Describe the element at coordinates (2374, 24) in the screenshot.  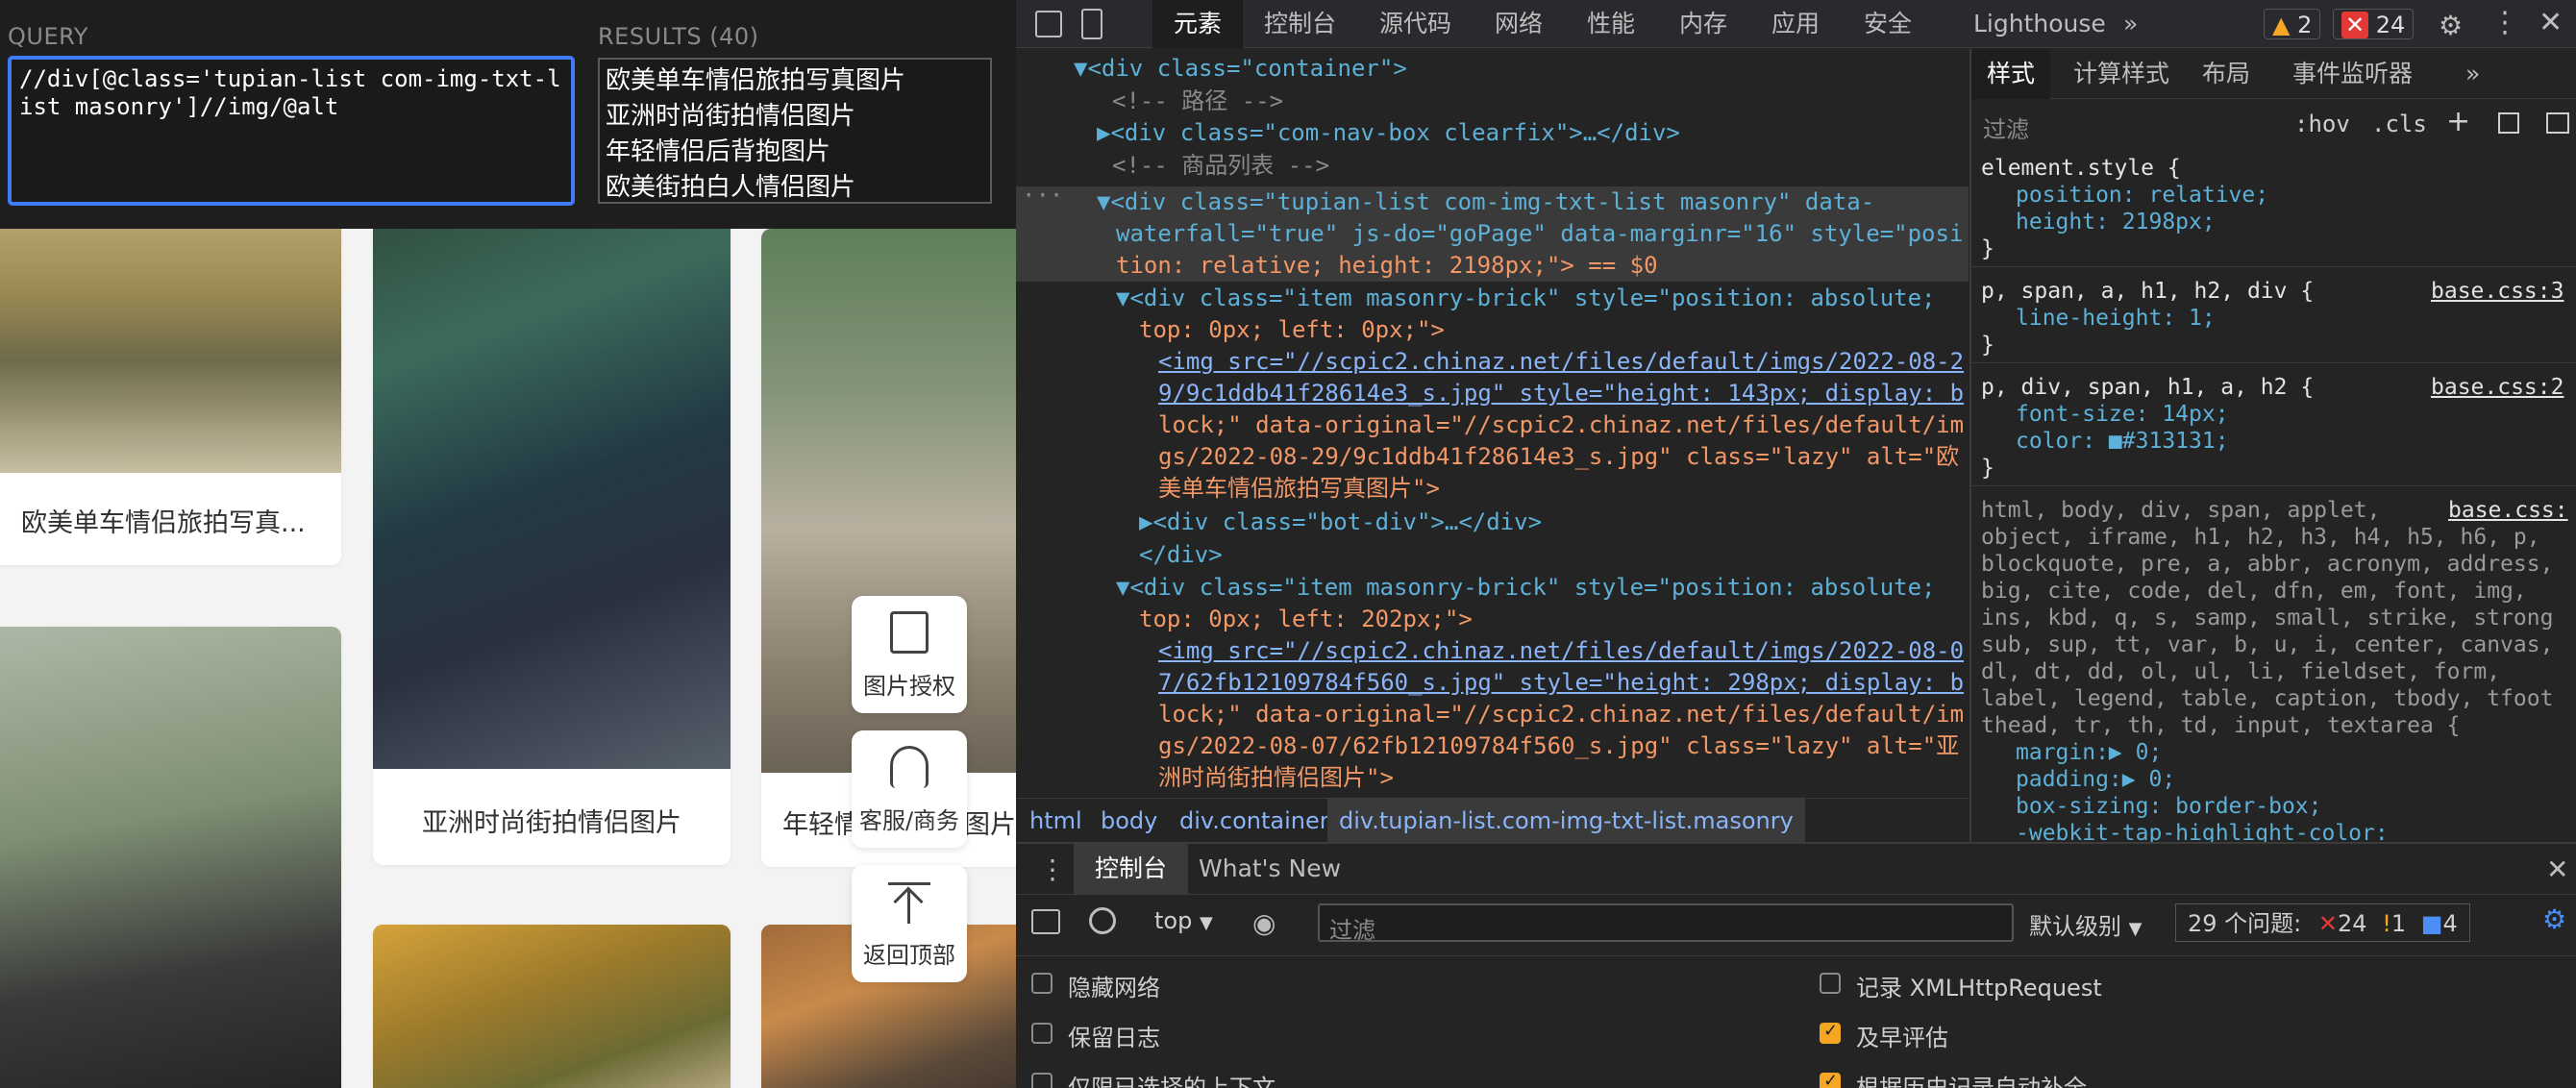
I see `errors-badge: ✕ 24` at that location.